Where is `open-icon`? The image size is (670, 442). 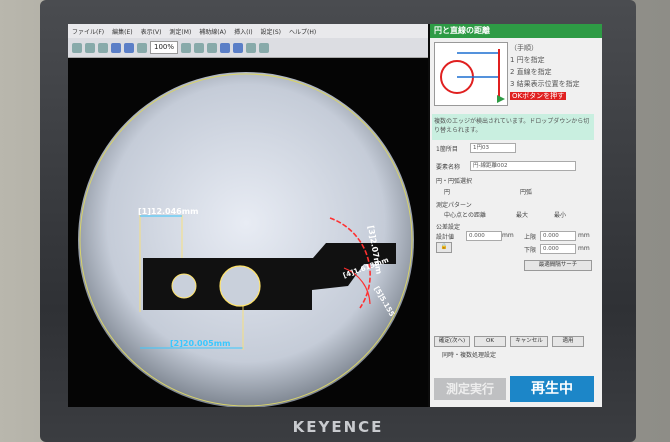 open-icon is located at coordinates (77, 47).